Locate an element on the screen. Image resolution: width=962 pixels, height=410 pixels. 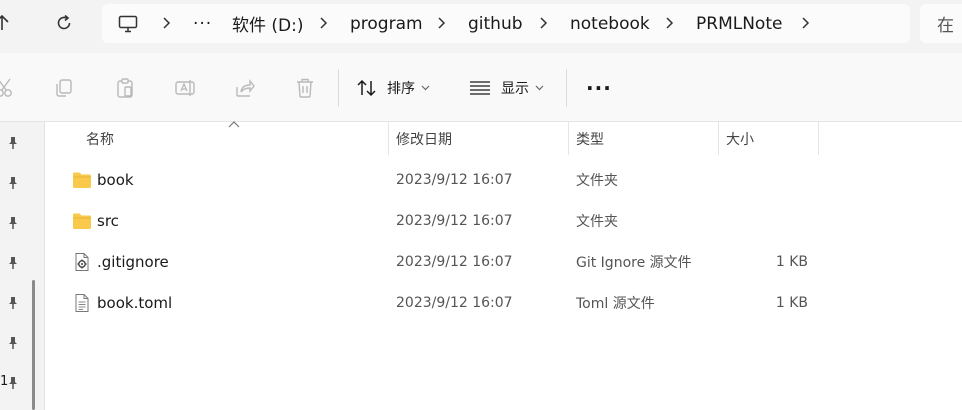
file-row: src 2023/9/12 16:07 文件夹 is located at coordinates (504, 221).